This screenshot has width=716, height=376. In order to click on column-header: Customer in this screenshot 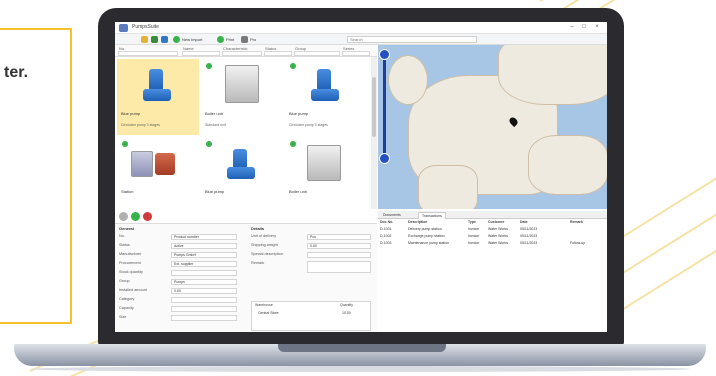, I will do `click(496, 222)`.